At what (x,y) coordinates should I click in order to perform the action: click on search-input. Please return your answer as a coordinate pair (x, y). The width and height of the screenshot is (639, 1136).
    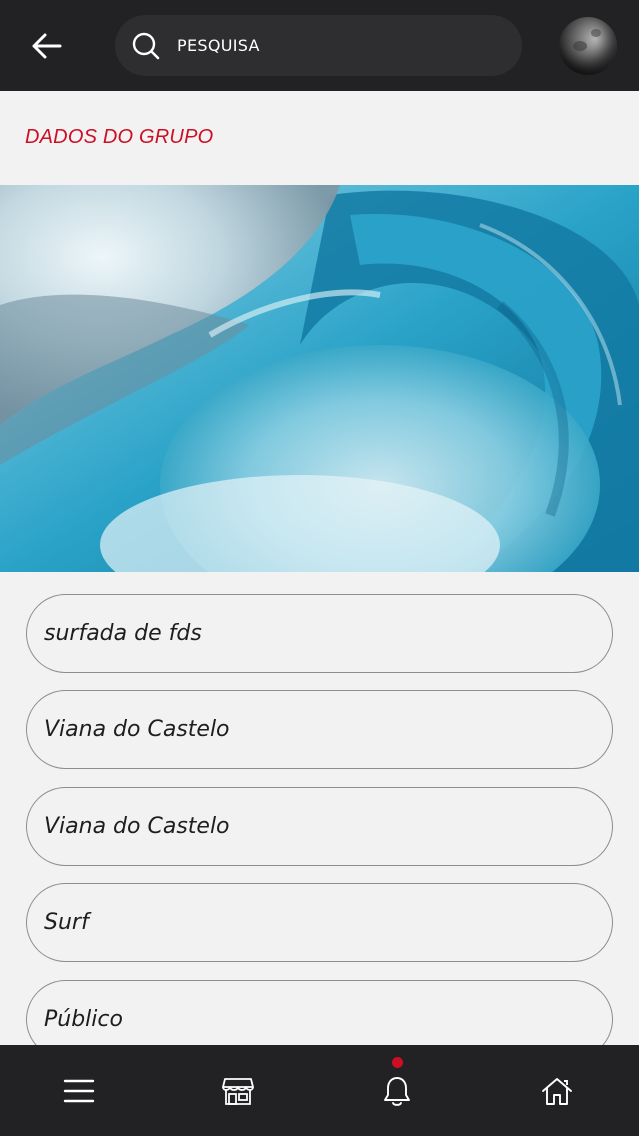
    Looking at the image, I should click on (349, 45).